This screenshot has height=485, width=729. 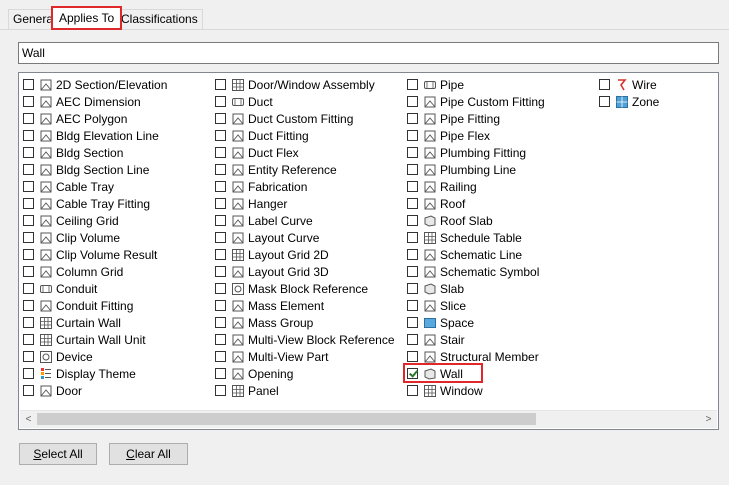 I want to click on list-item: Display Theme, so click(x=95, y=373).